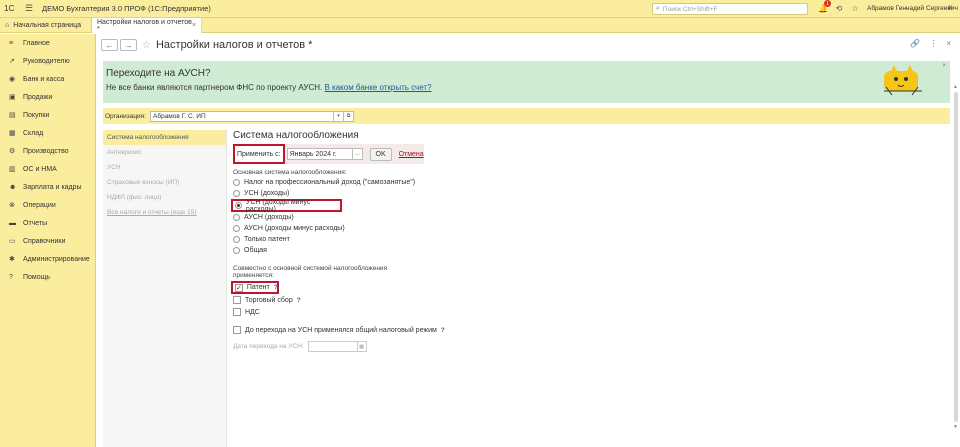 This screenshot has height=447, width=960. I want to click on transition-date-field: . ., so click(332, 346).